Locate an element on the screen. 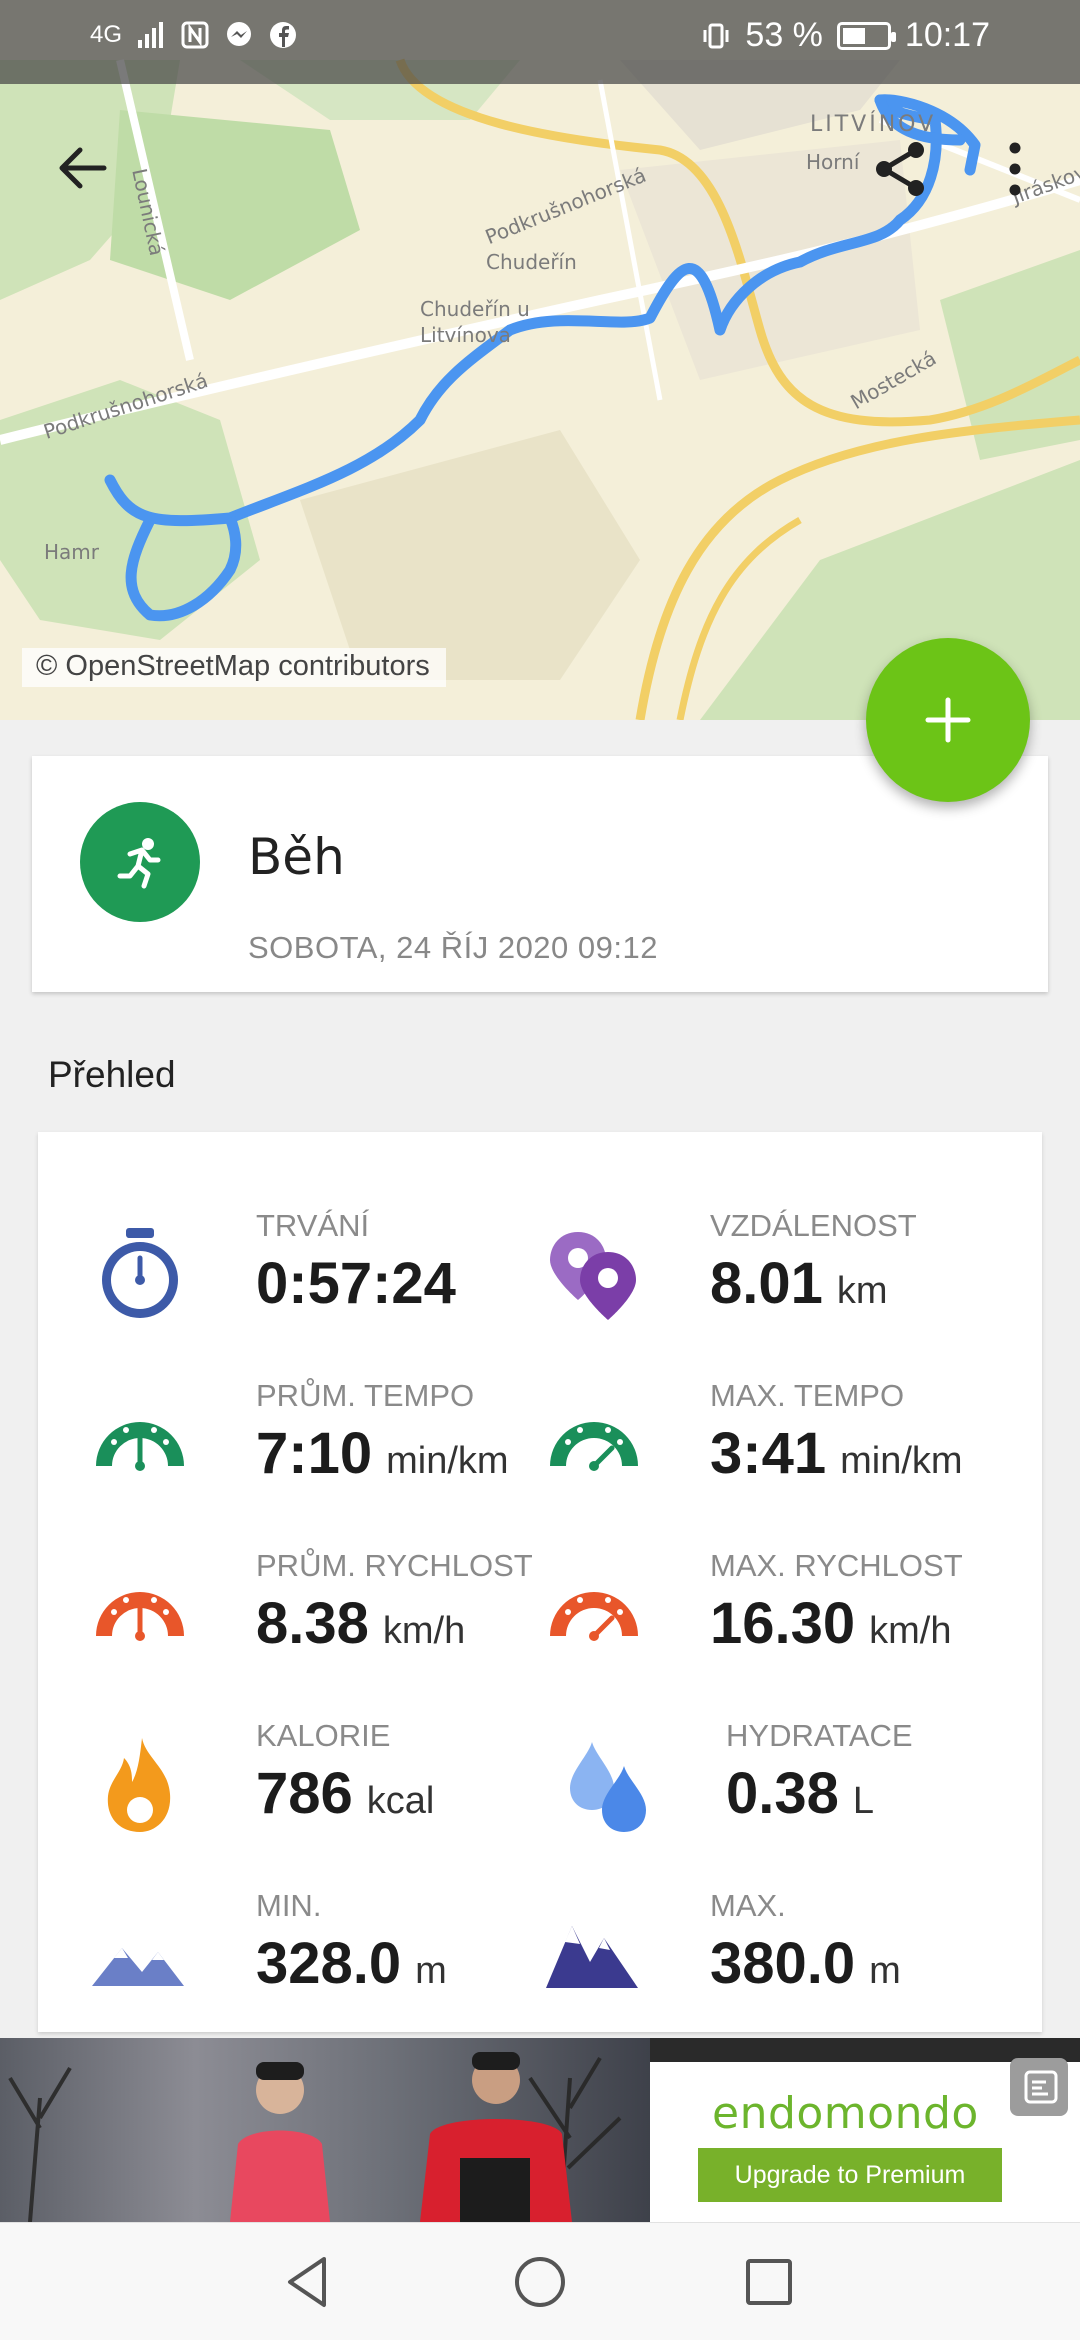 This screenshot has height=2340, width=1080. stat-value: 16.30 is located at coordinates (783, 1623).